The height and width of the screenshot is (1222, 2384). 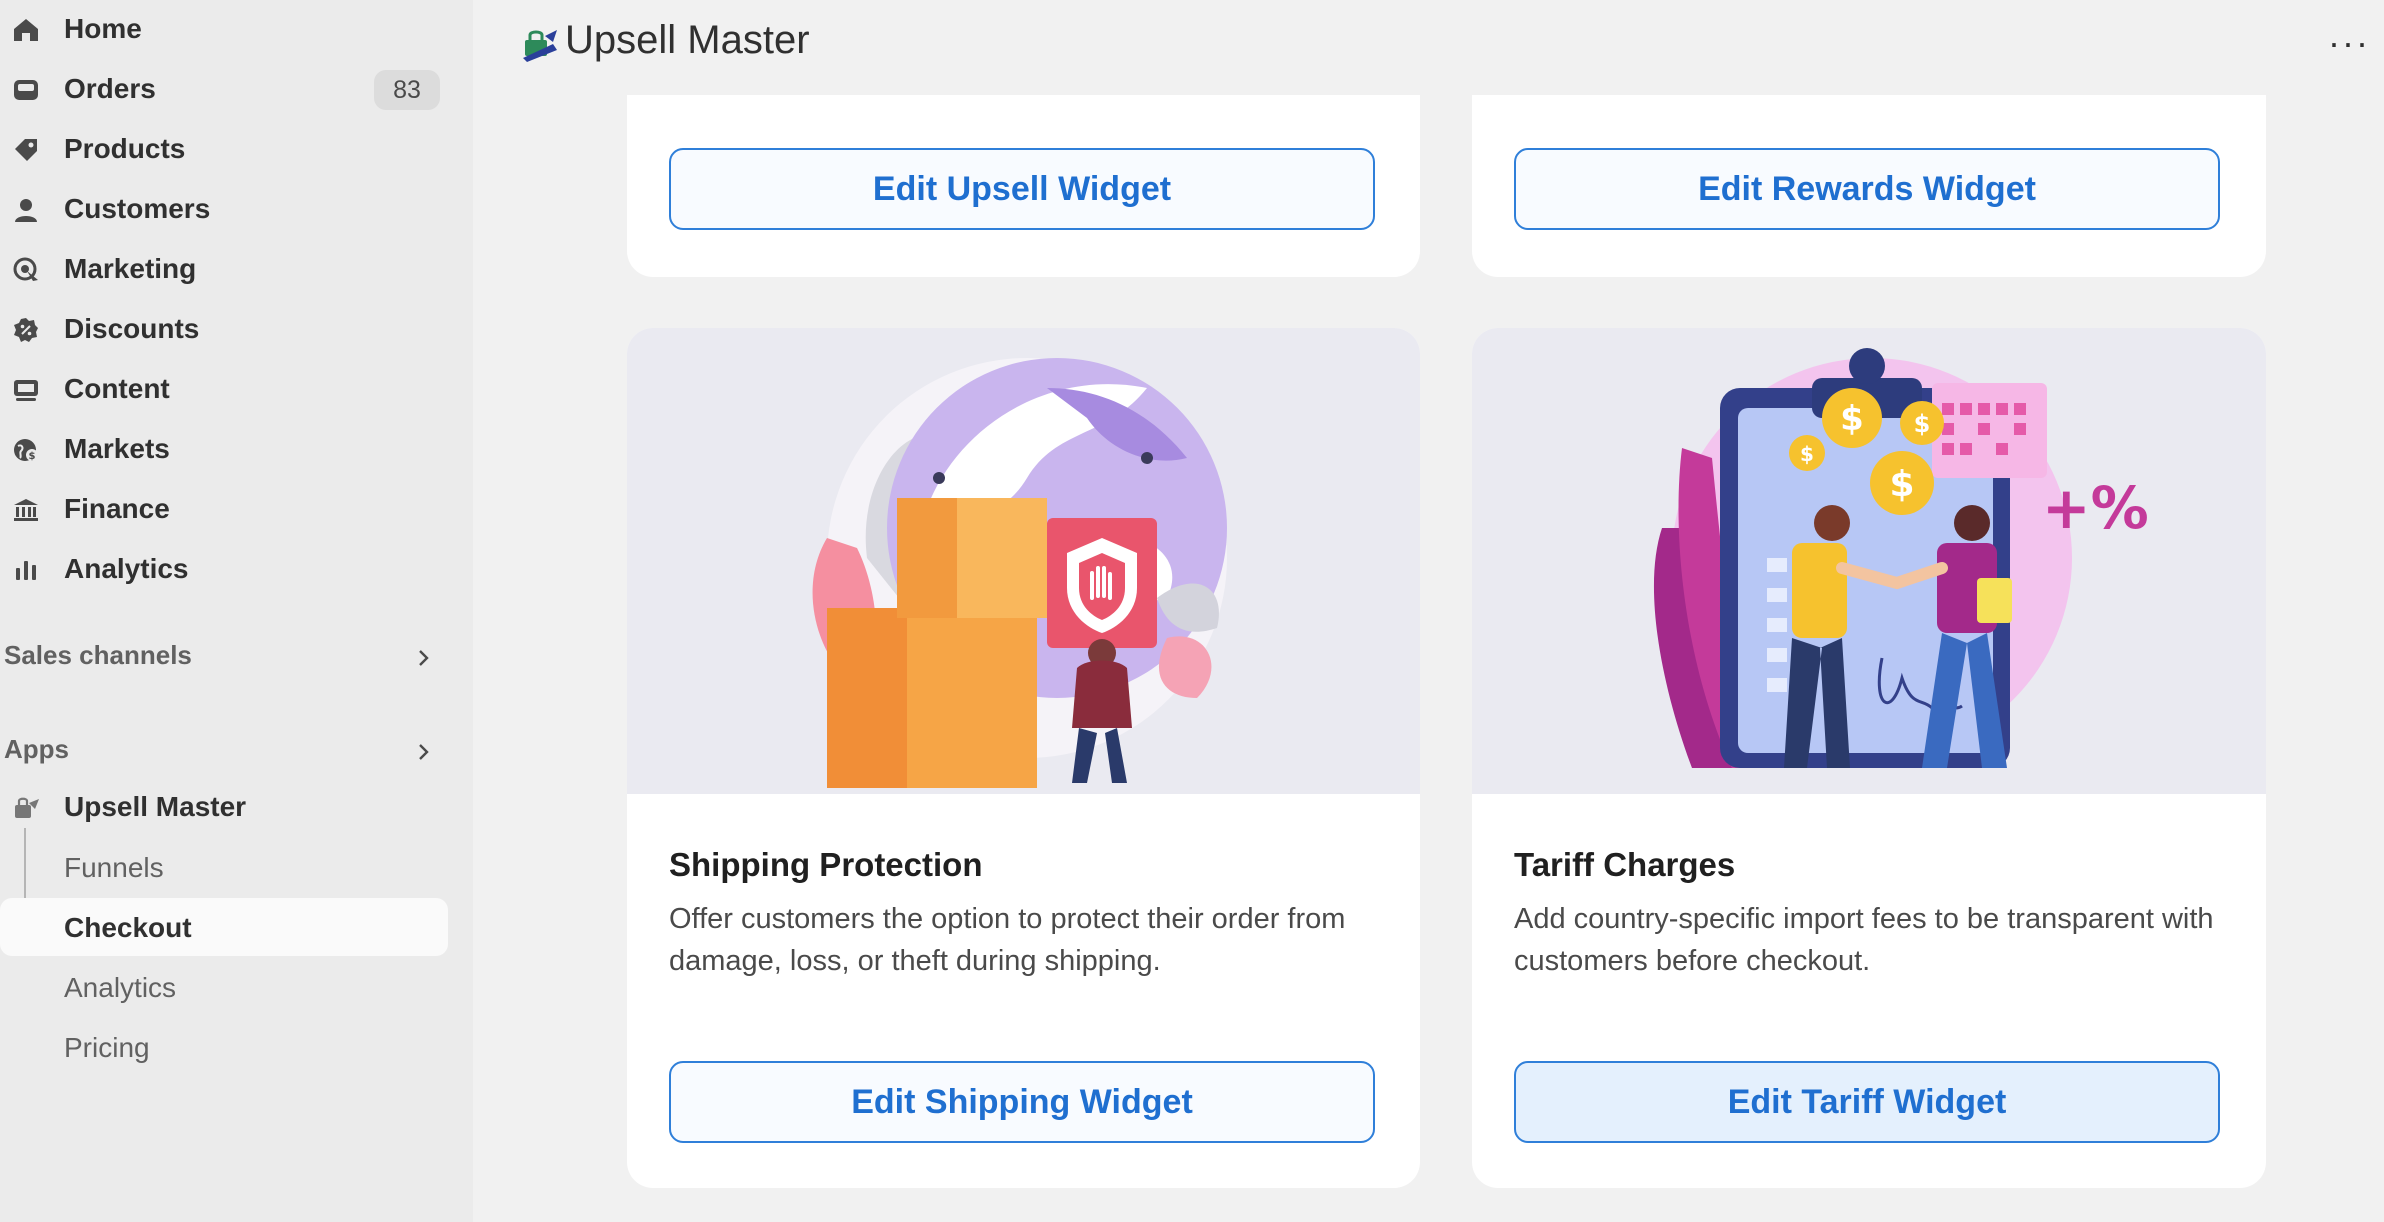 I want to click on more-actions-icon: ···, so click(x=2349, y=43).